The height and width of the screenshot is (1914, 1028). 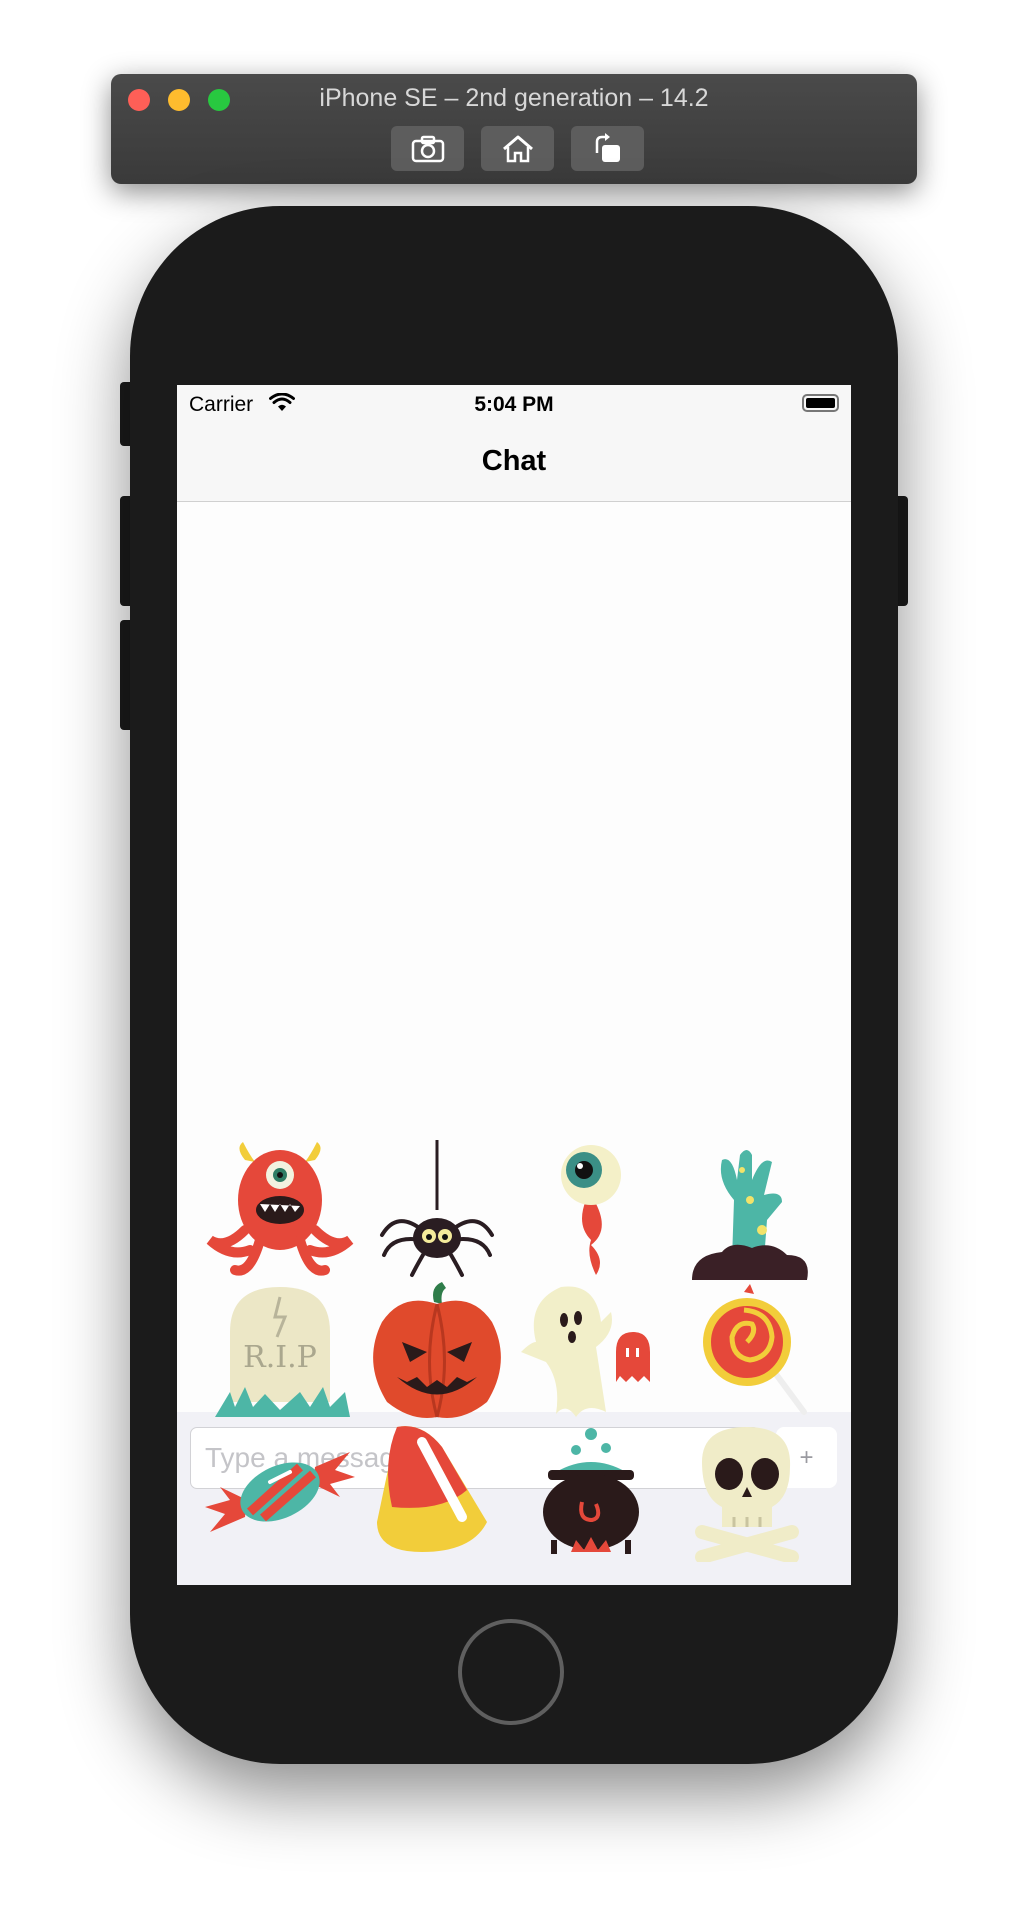 I want to click on ghost-sticker, so click(x=591, y=1352).